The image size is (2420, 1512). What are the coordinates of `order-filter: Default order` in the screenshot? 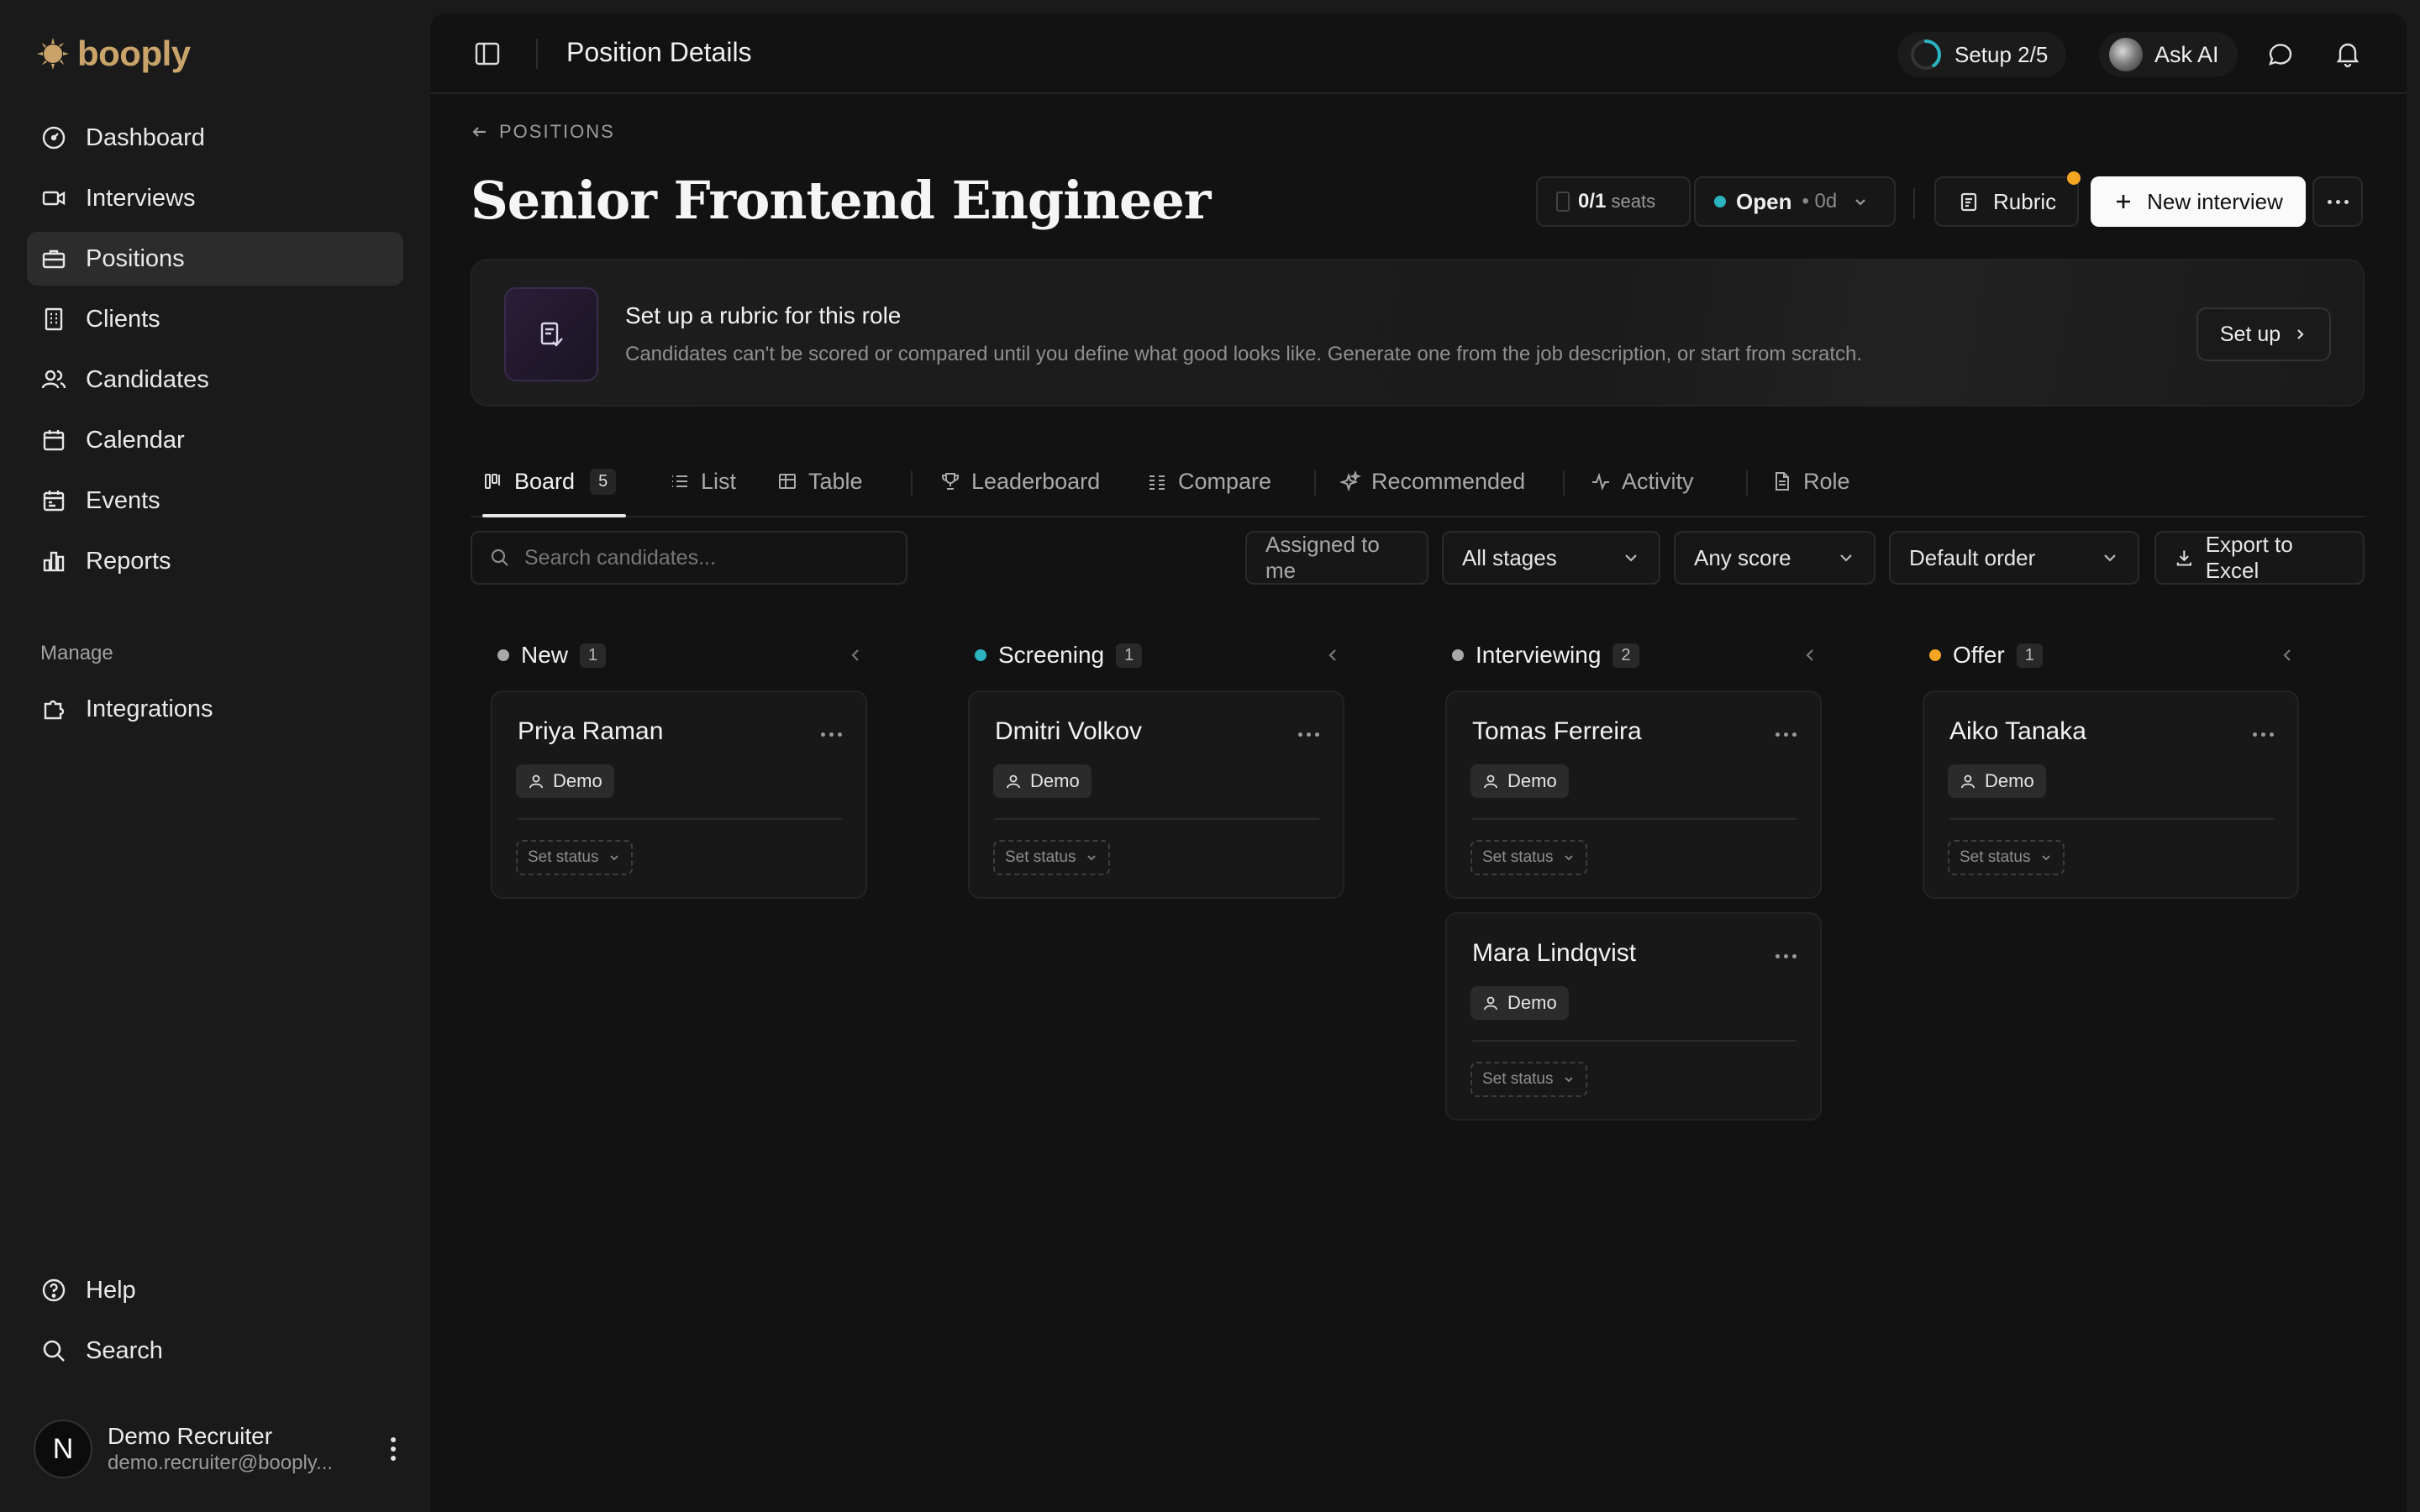 It's located at (2014, 558).